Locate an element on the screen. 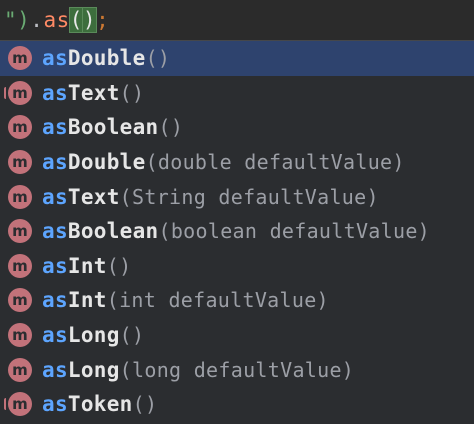 The width and height of the screenshot is (474, 424). completion-item: m asInt(int defaultValue) is located at coordinates (237, 300).